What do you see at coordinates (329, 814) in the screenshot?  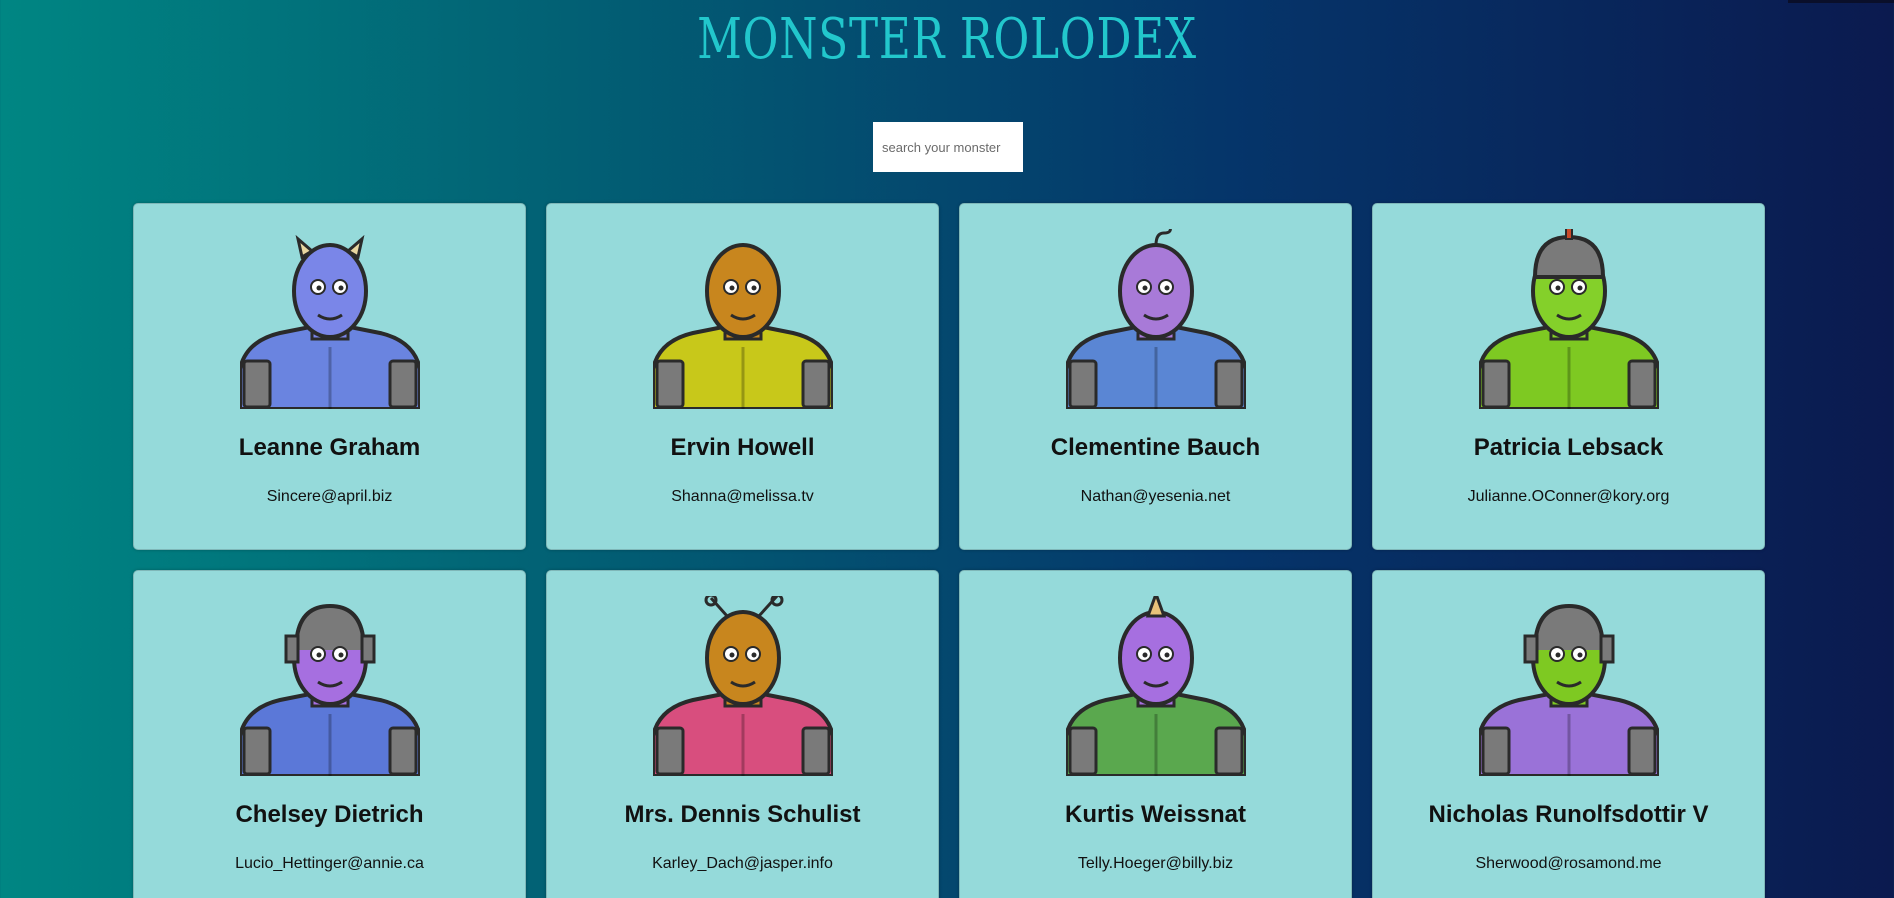 I see `monster-name: Chelsey Dietrich` at bounding box center [329, 814].